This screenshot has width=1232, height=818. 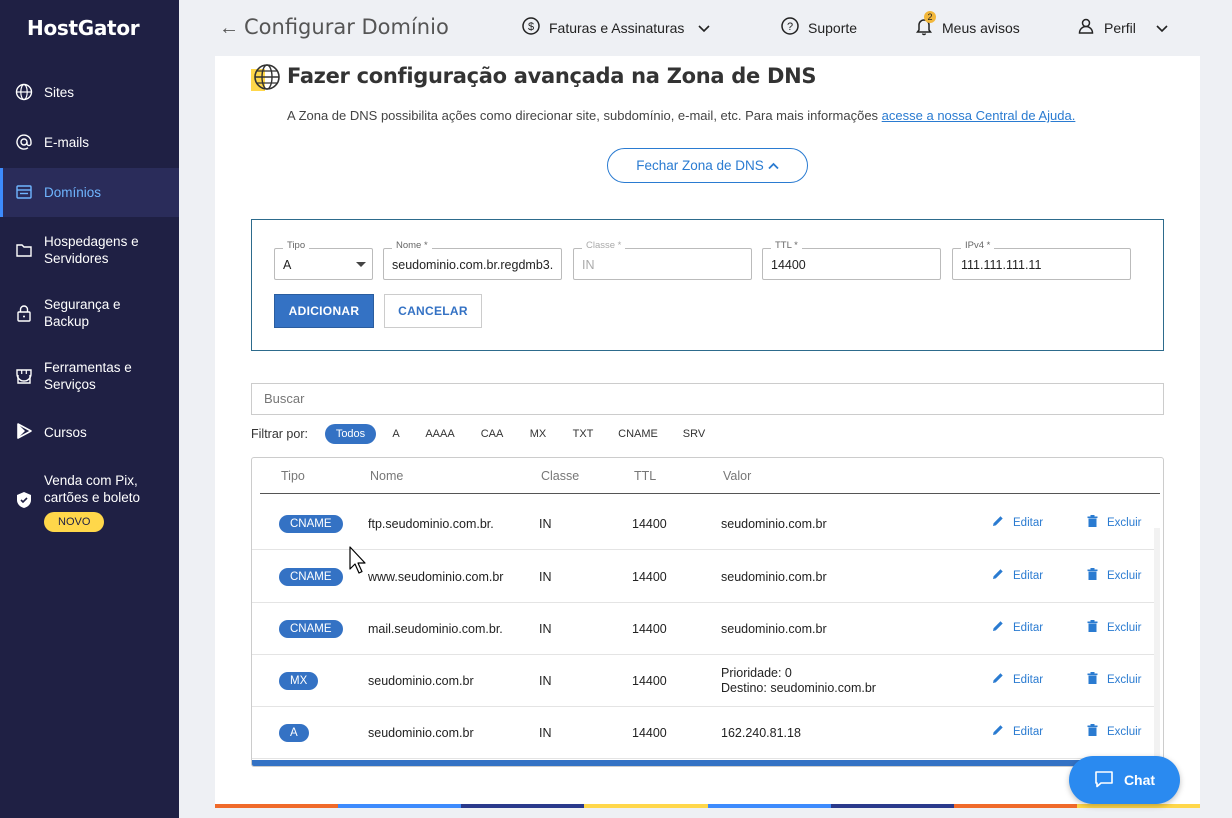 I want to click on billing-menu: $ Faturas e Assinaturas, so click(x=615, y=27).